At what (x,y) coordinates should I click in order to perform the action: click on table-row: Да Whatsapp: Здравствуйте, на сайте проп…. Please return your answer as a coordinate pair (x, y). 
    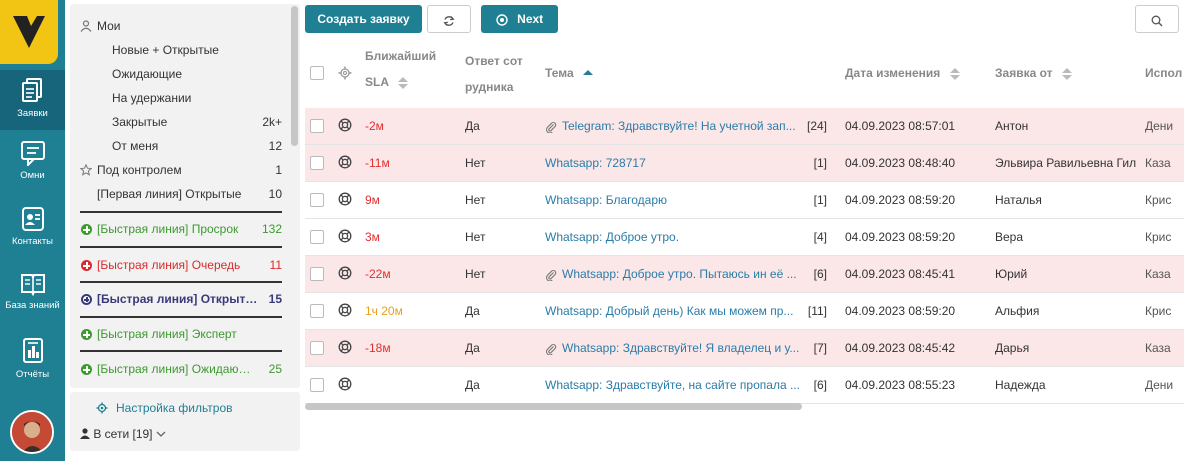
    Looking at the image, I should click on (744, 385).